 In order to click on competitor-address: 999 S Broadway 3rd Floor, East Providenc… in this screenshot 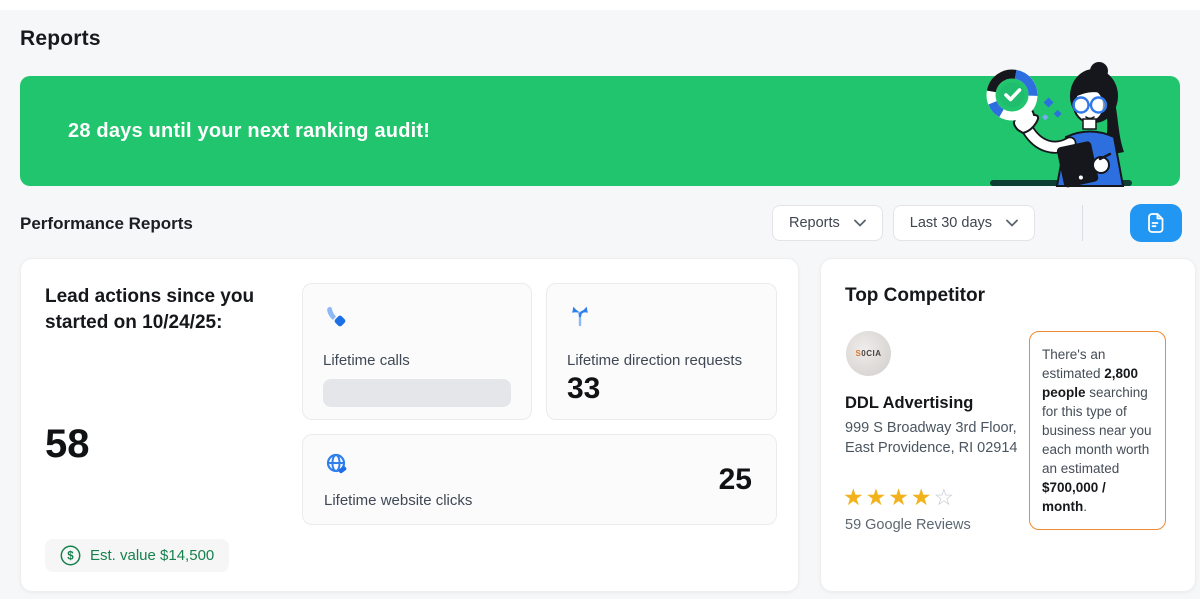, I will do `click(931, 438)`.